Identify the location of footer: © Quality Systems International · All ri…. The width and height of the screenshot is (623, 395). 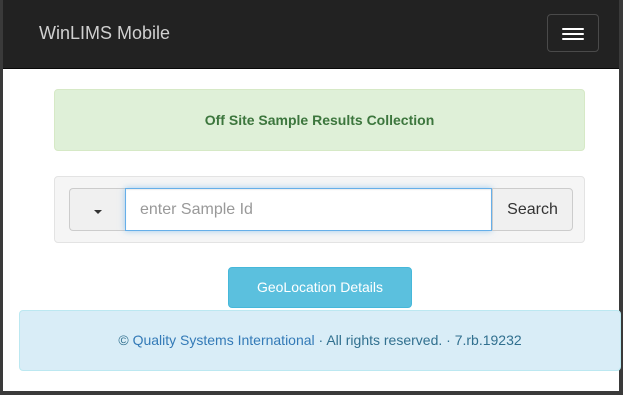
(320, 340).